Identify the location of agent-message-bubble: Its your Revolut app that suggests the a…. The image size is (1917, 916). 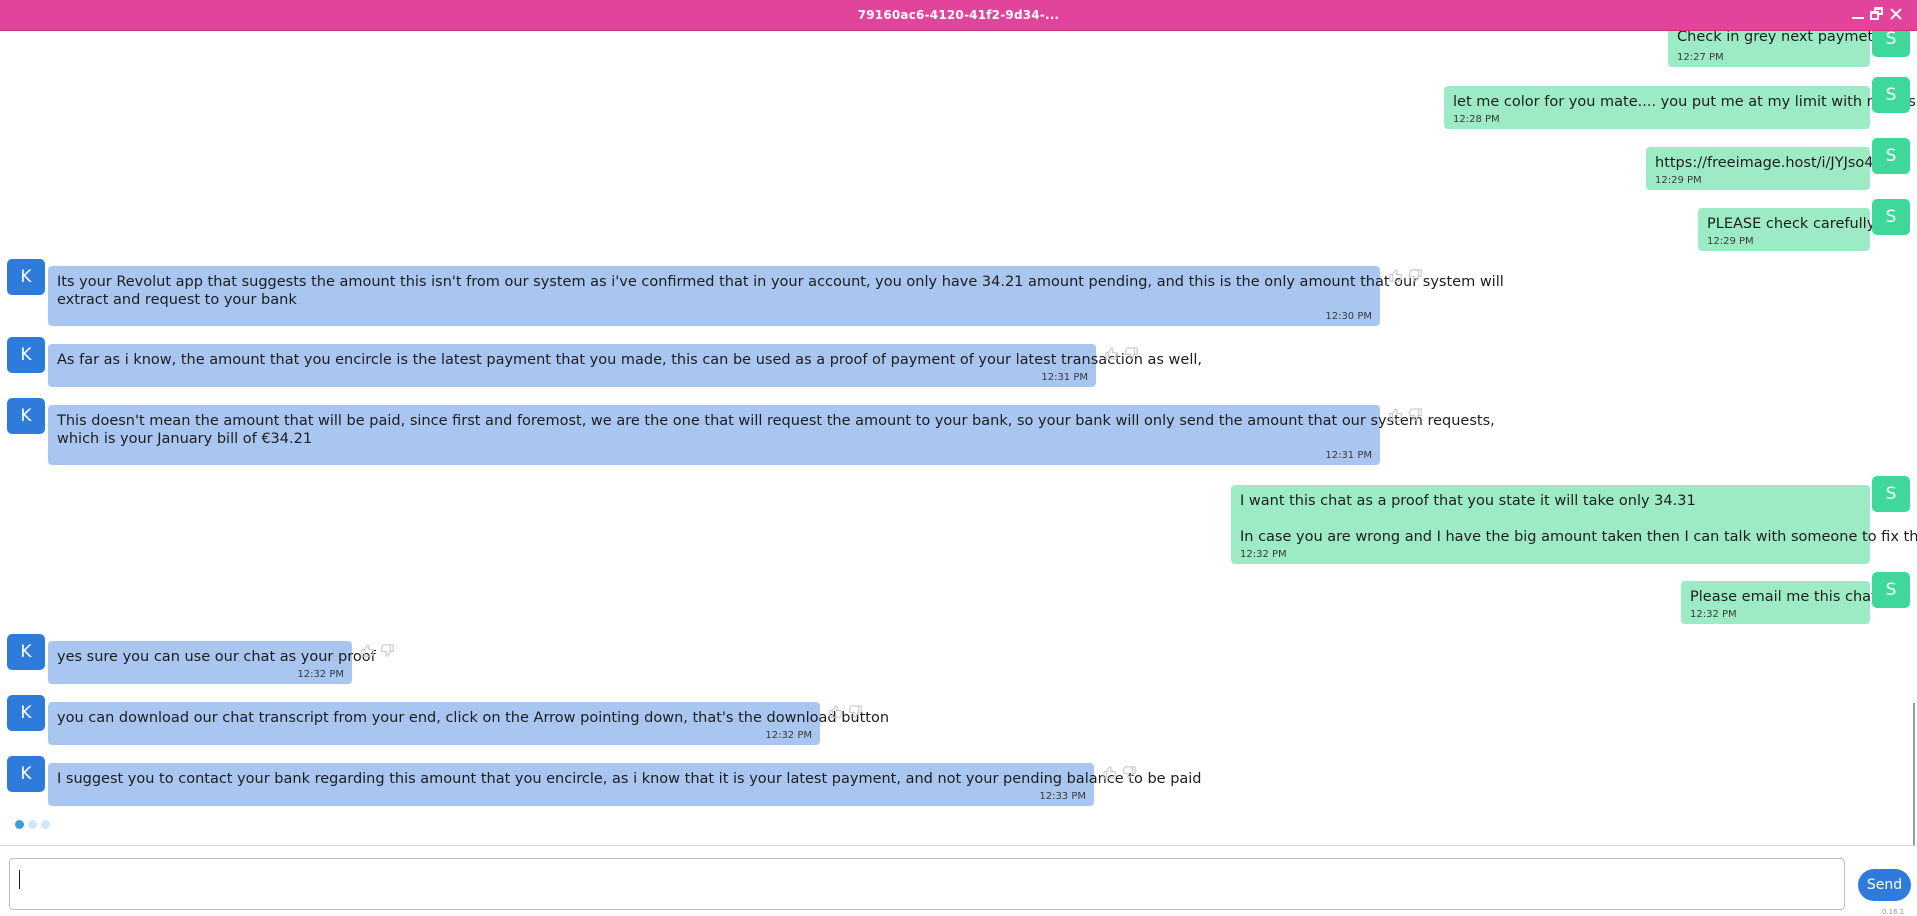
(776, 296).